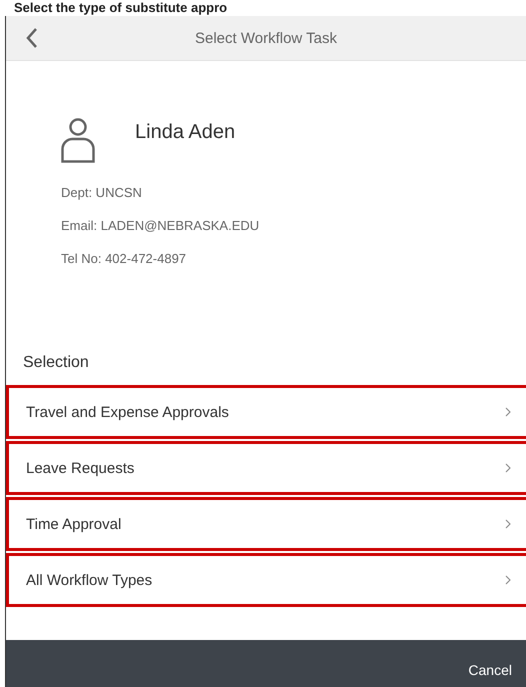 The image size is (526, 687). What do you see at coordinates (121, 8) in the screenshot?
I see `instruction-heading: Select the type of substitute appro` at bounding box center [121, 8].